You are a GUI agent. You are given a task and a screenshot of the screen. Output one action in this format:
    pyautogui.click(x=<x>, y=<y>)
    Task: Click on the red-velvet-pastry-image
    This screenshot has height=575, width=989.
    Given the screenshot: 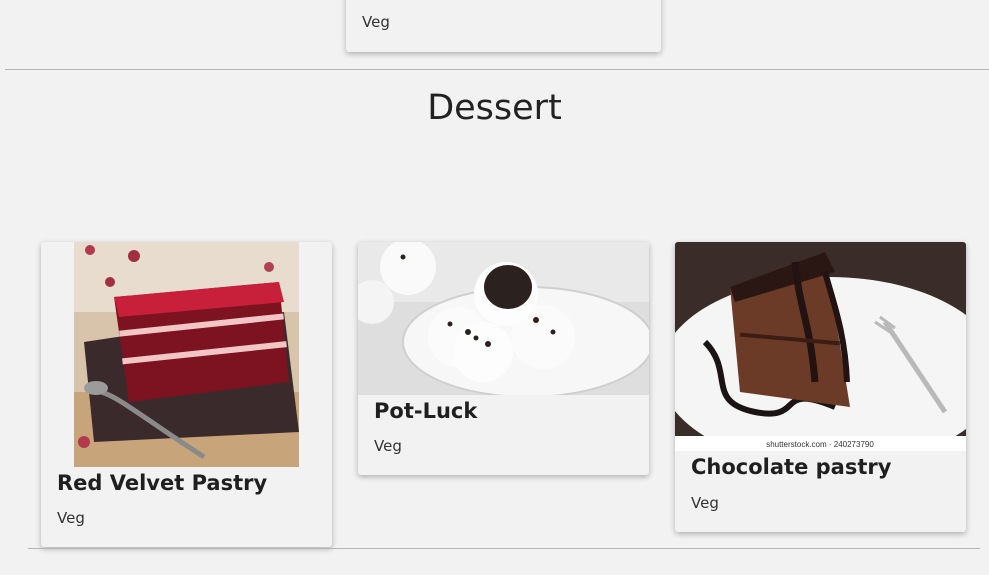 What is the action you would take?
    pyautogui.click(x=186, y=354)
    